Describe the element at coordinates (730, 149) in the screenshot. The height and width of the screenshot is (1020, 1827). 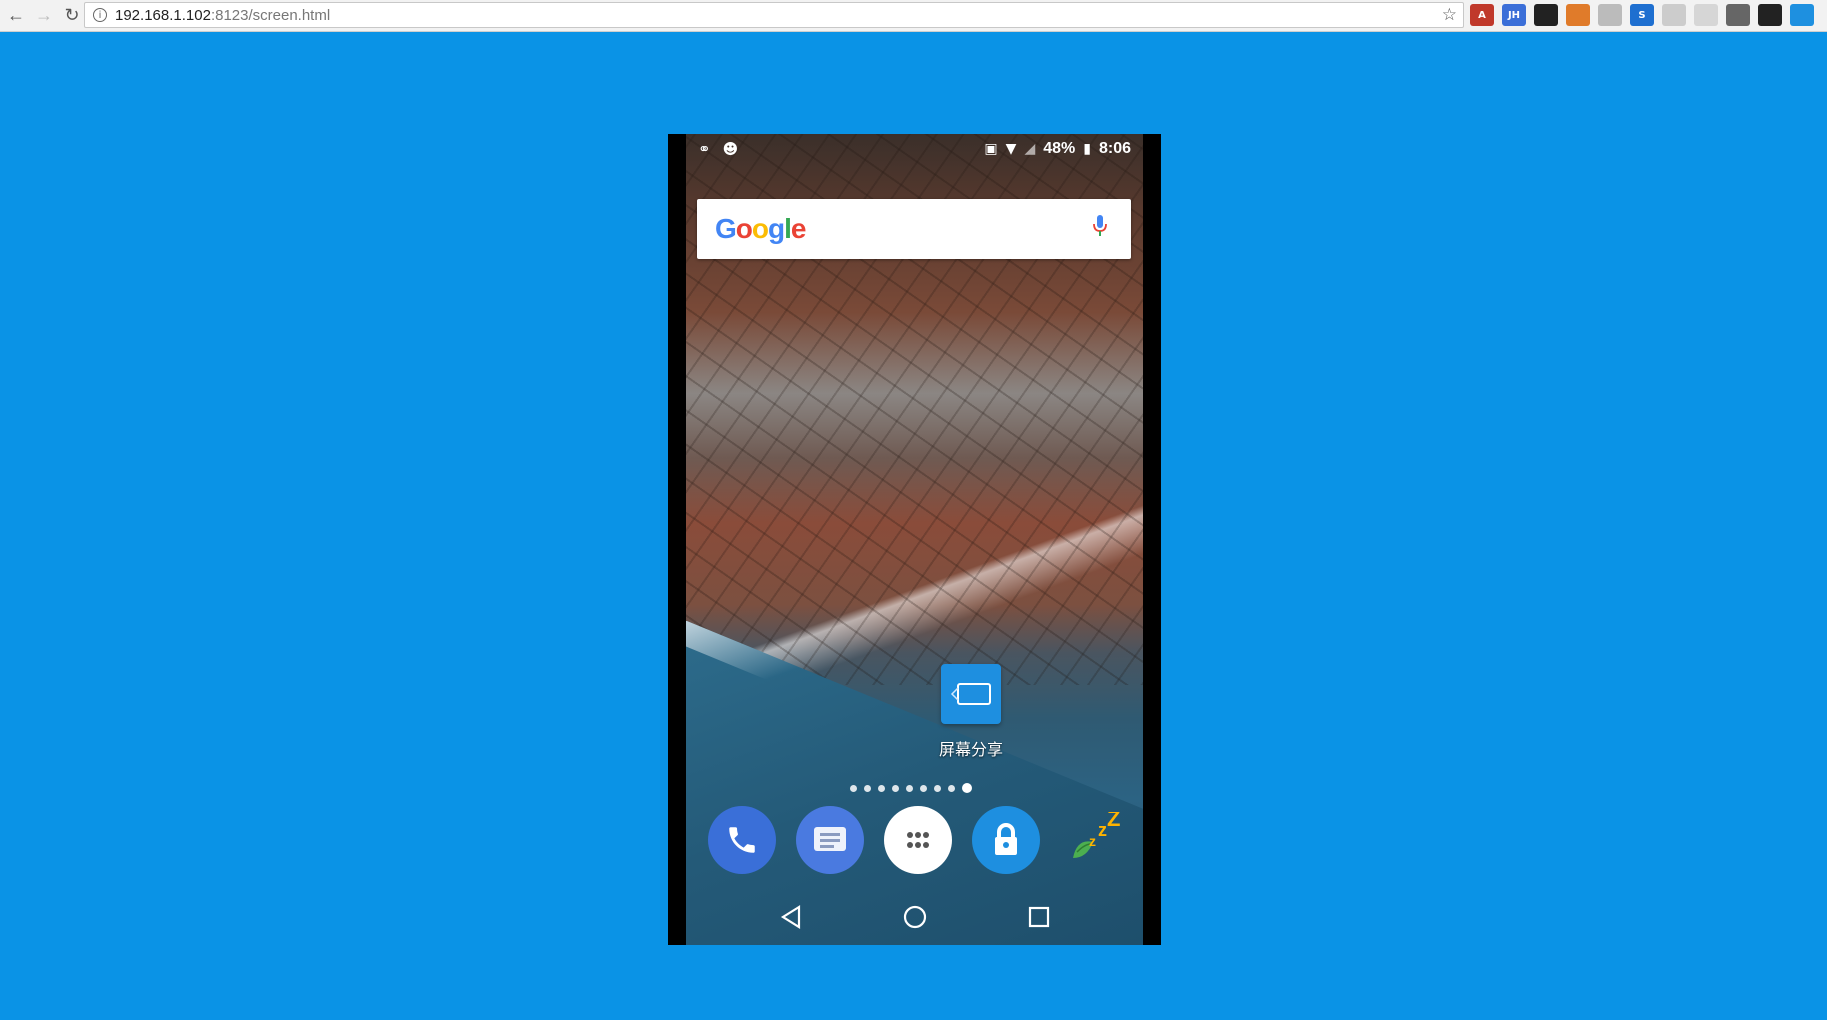
I see `android-icon: ☻` at that location.